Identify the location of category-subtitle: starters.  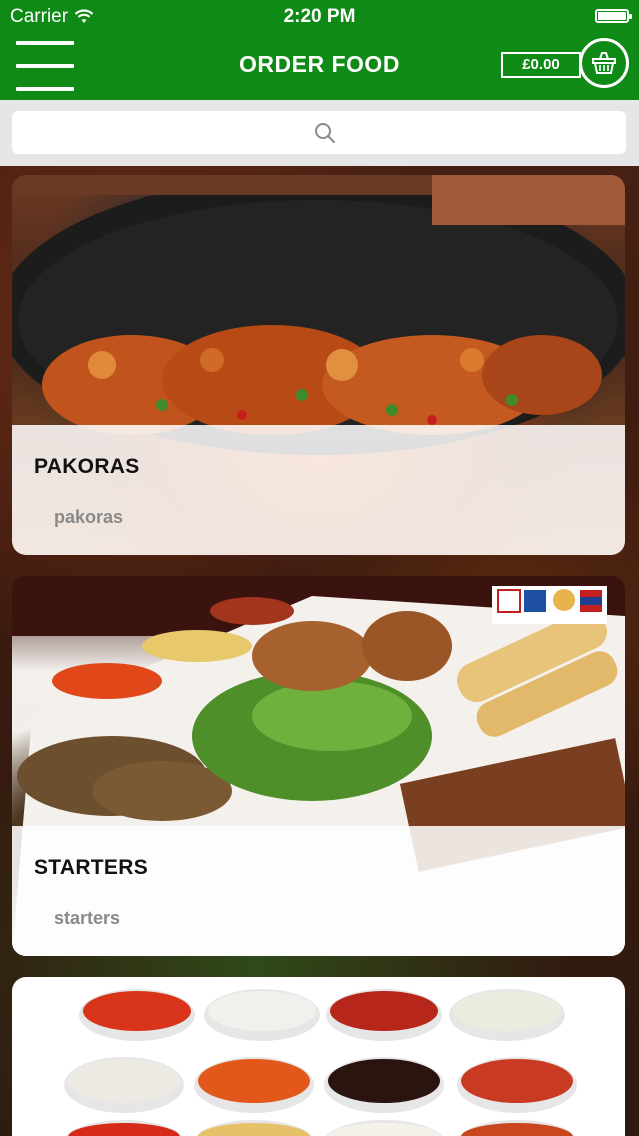
(87, 918).